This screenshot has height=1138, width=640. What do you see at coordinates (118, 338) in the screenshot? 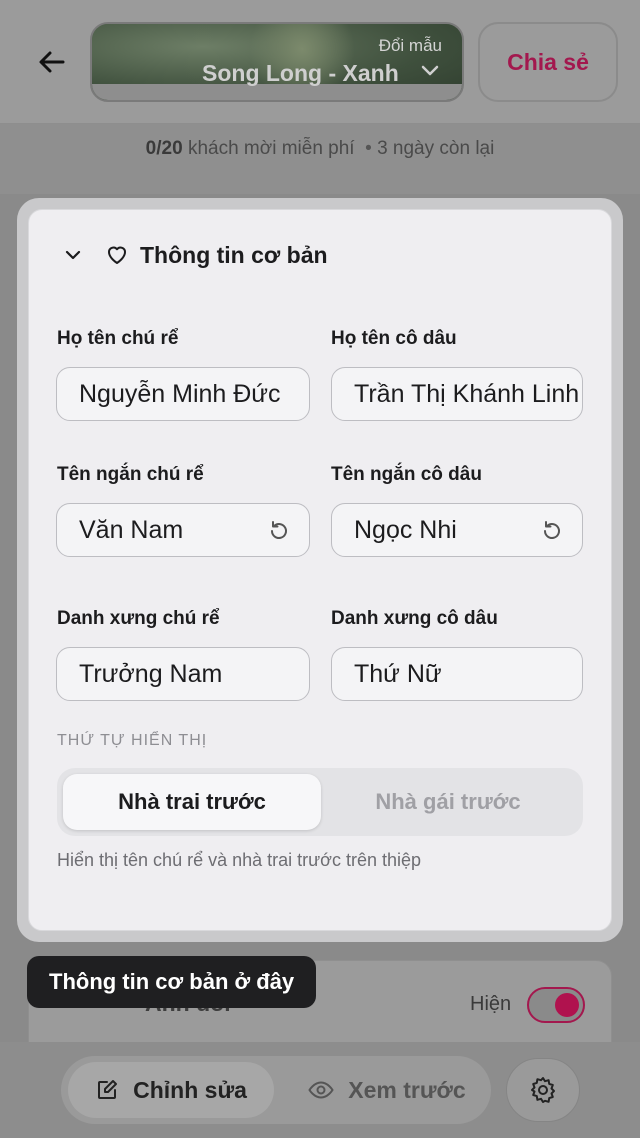
I see `groom-full-name-label: Họ tên chú rể` at bounding box center [118, 338].